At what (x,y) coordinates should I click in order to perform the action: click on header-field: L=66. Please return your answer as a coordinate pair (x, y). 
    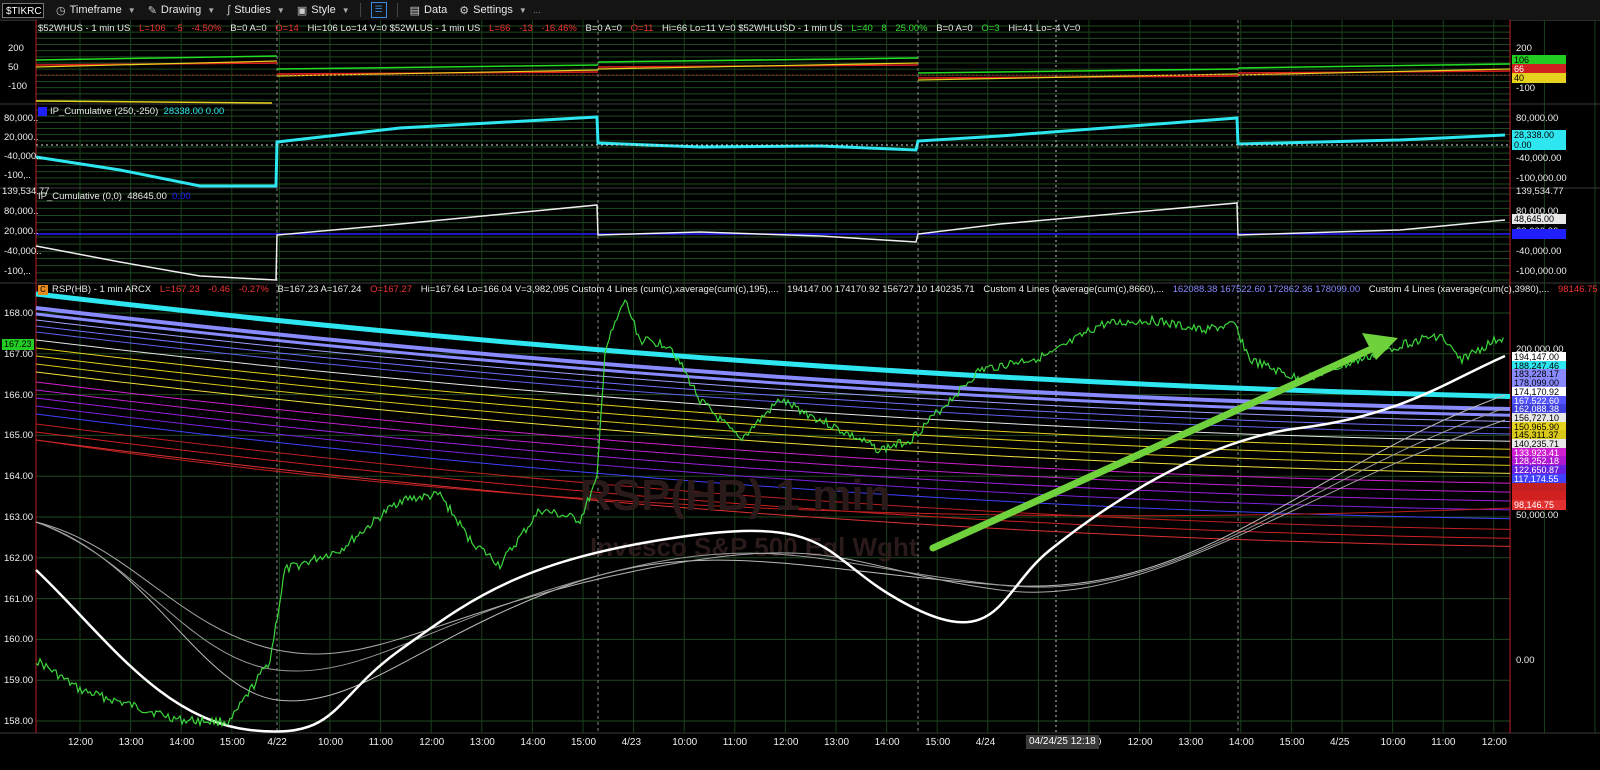
    Looking at the image, I should click on (501, 28).